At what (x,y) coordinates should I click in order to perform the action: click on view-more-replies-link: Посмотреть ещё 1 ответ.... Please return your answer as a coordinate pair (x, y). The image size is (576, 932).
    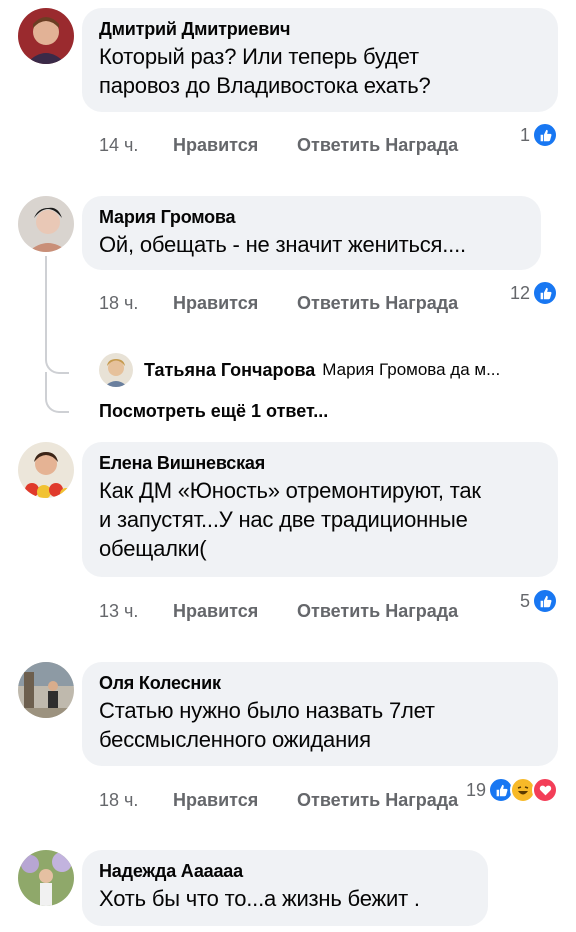
    Looking at the image, I should click on (213, 411).